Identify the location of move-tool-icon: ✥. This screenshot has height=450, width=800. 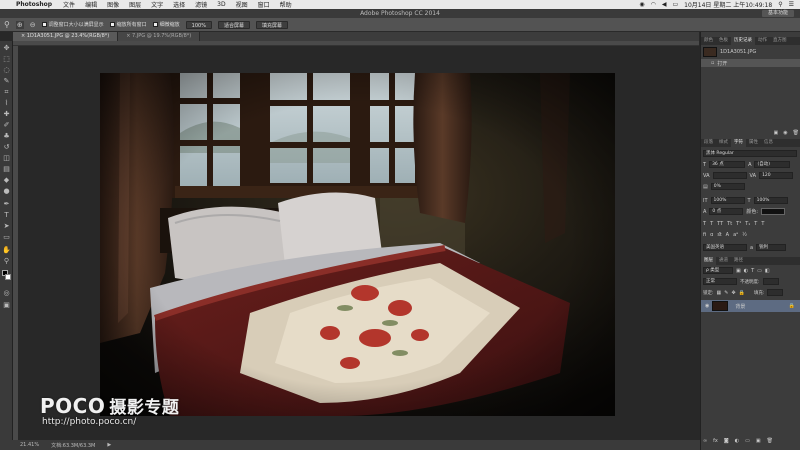
(6, 48).